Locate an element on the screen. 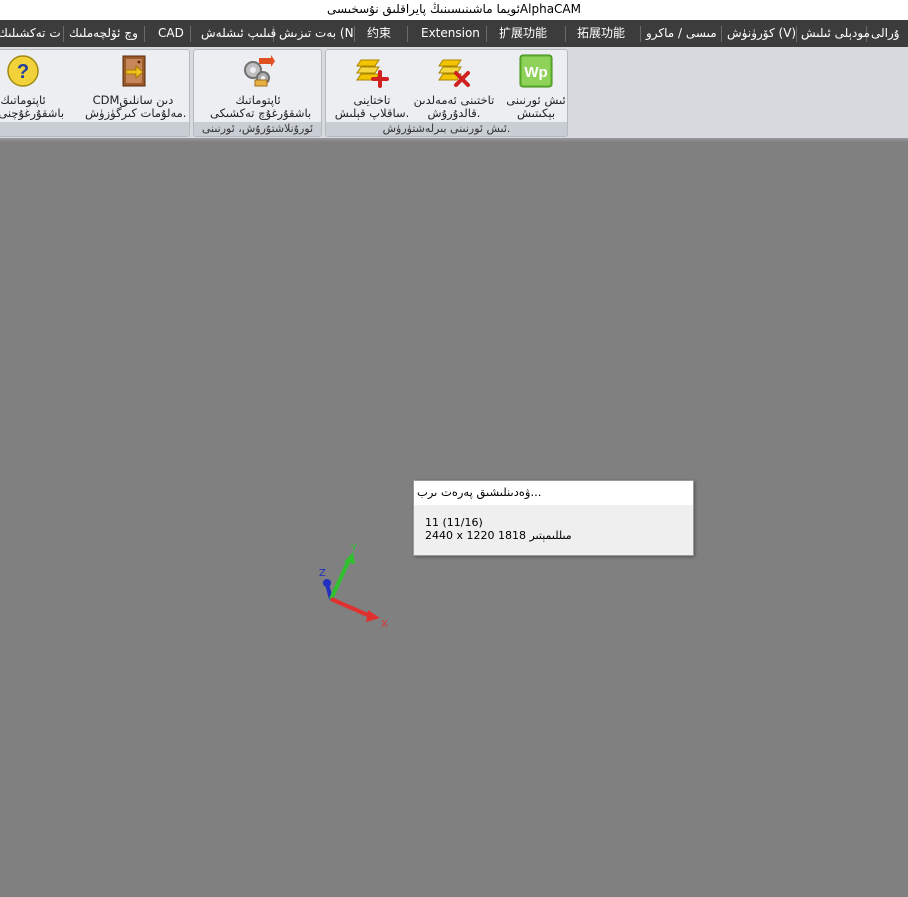  wp-workplane-icon: Wp is located at coordinates (536, 71).